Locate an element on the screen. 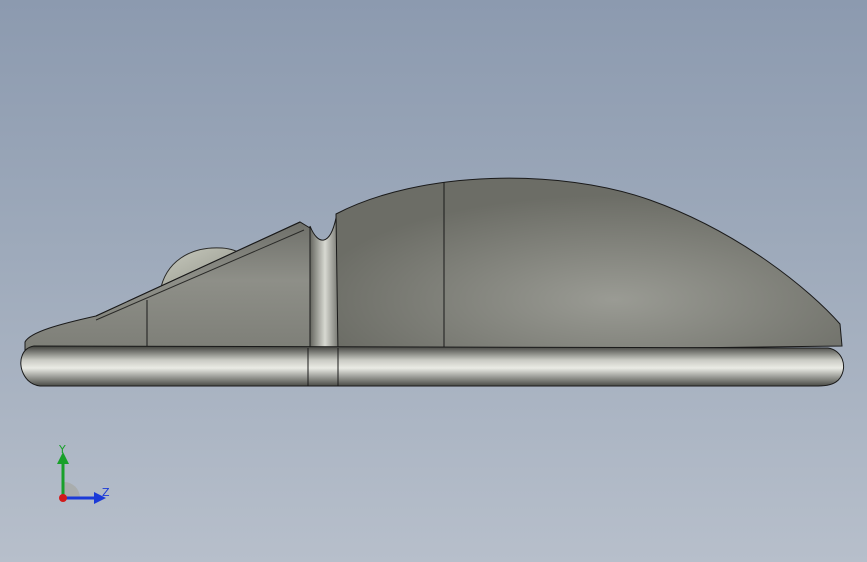  z-axis-label: Z is located at coordinates (106, 492).